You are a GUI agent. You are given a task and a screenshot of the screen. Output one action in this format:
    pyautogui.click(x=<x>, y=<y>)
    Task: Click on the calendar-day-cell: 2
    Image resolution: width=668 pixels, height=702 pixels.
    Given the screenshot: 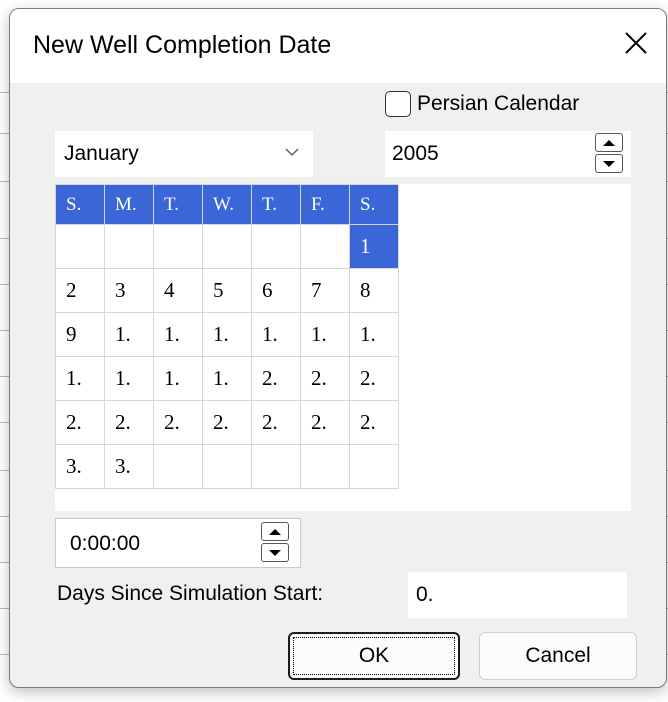 What is the action you would take?
    pyautogui.click(x=80, y=290)
    